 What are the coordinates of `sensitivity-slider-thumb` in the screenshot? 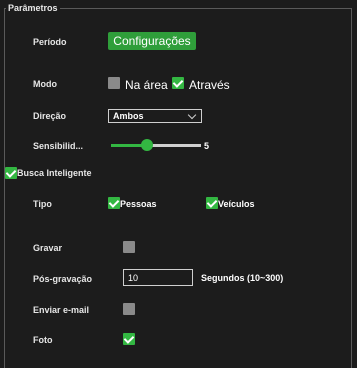 It's located at (147, 145).